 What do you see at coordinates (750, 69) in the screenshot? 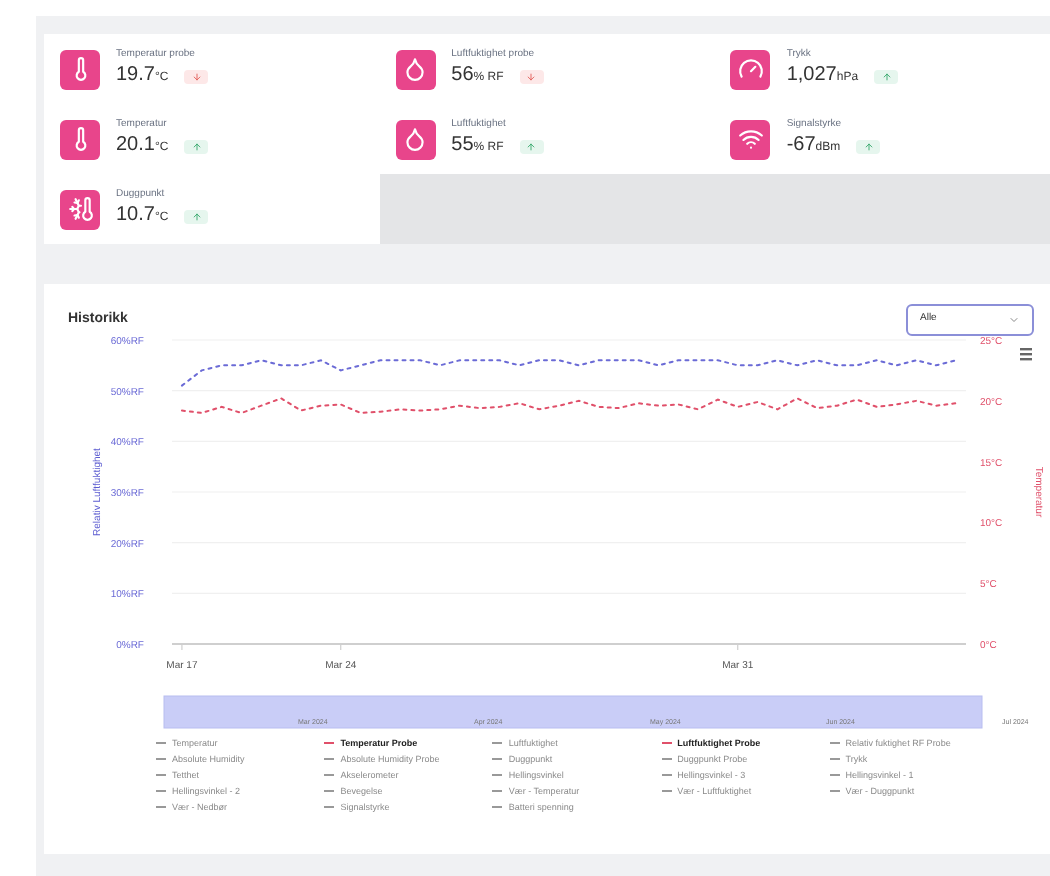
I see `gauge-icon` at bounding box center [750, 69].